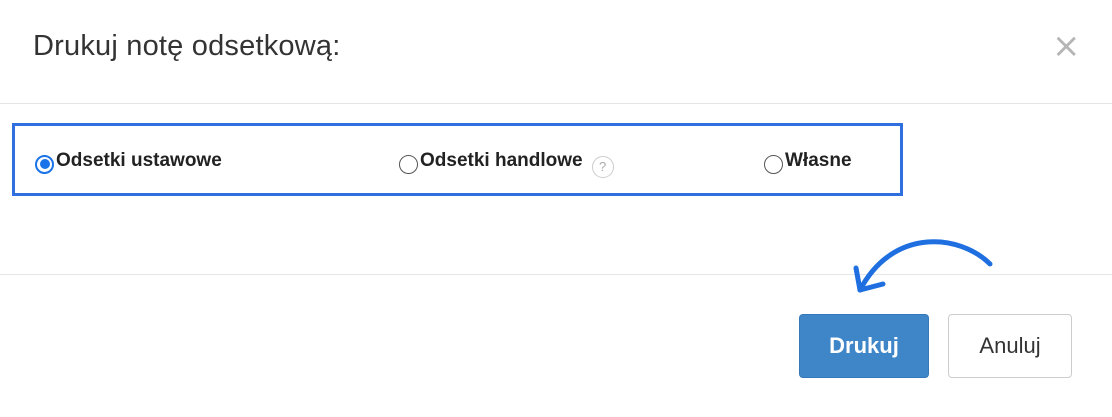 The image size is (1112, 417). Describe the element at coordinates (1010, 346) in the screenshot. I see `cancel-button: Anuluj` at that location.